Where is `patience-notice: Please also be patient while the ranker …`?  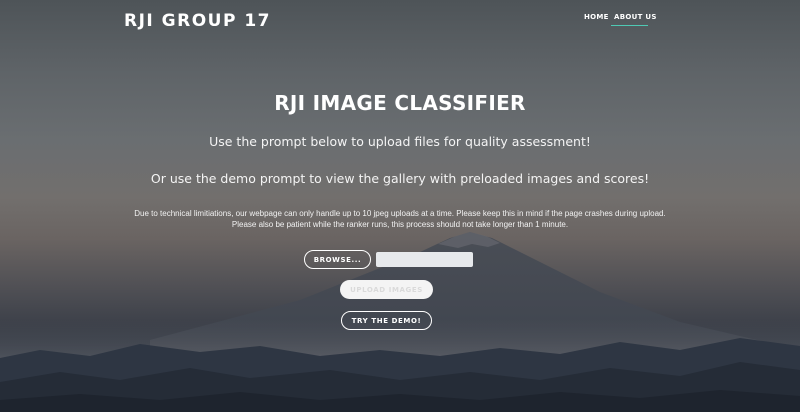
patience-notice: Please also be patient while the ranker … is located at coordinates (400, 224).